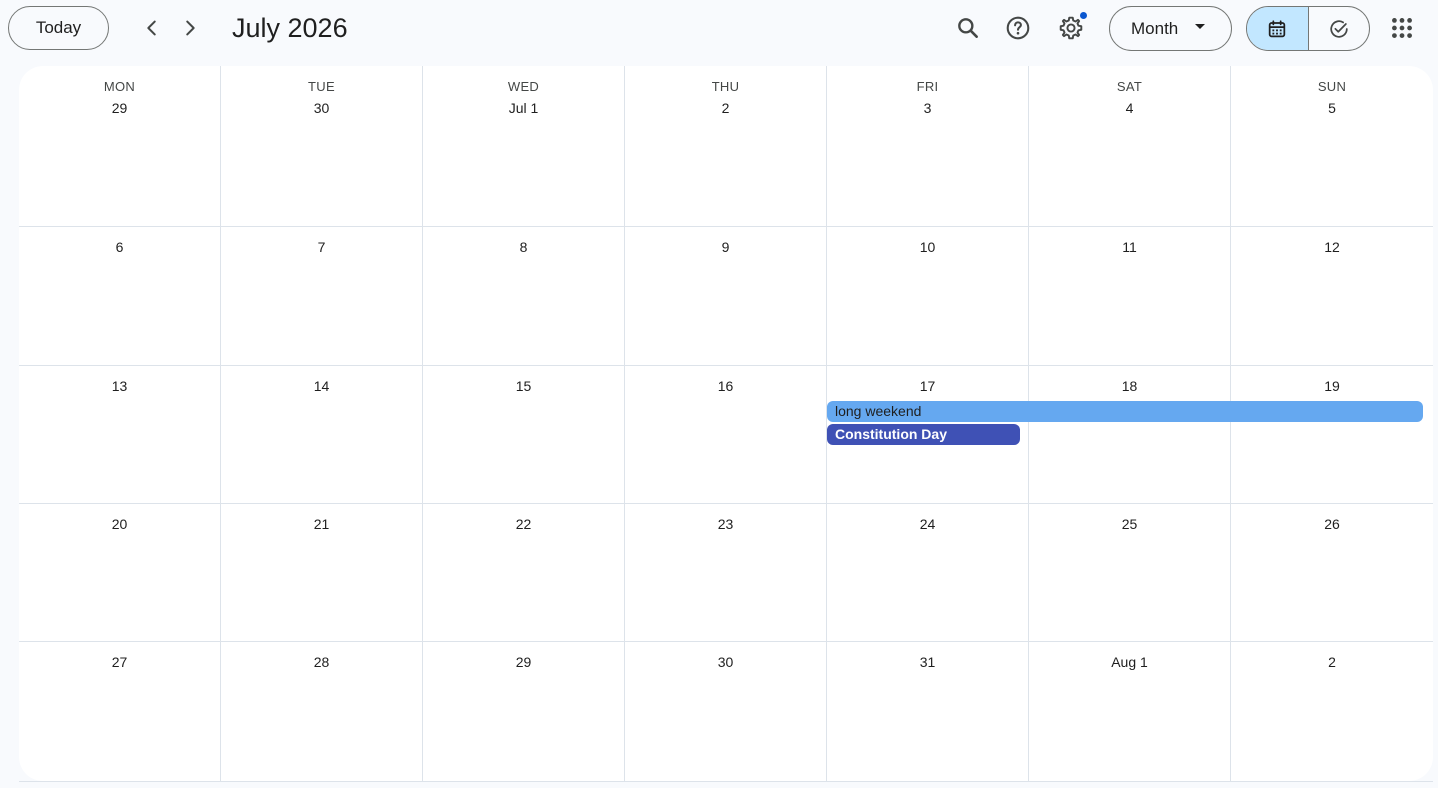 Image resolution: width=1438 pixels, height=788 pixels. I want to click on day-cell: SAT 4, so click(1130, 146).